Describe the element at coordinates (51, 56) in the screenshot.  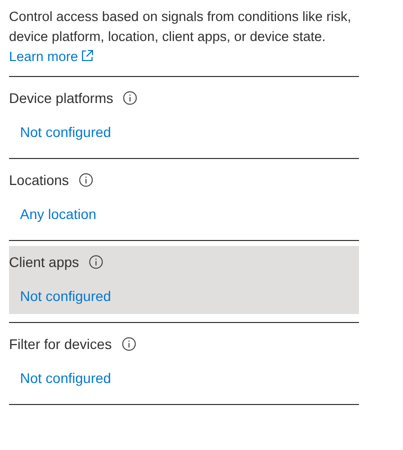
I see `learn-more-link: Learn more` at that location.